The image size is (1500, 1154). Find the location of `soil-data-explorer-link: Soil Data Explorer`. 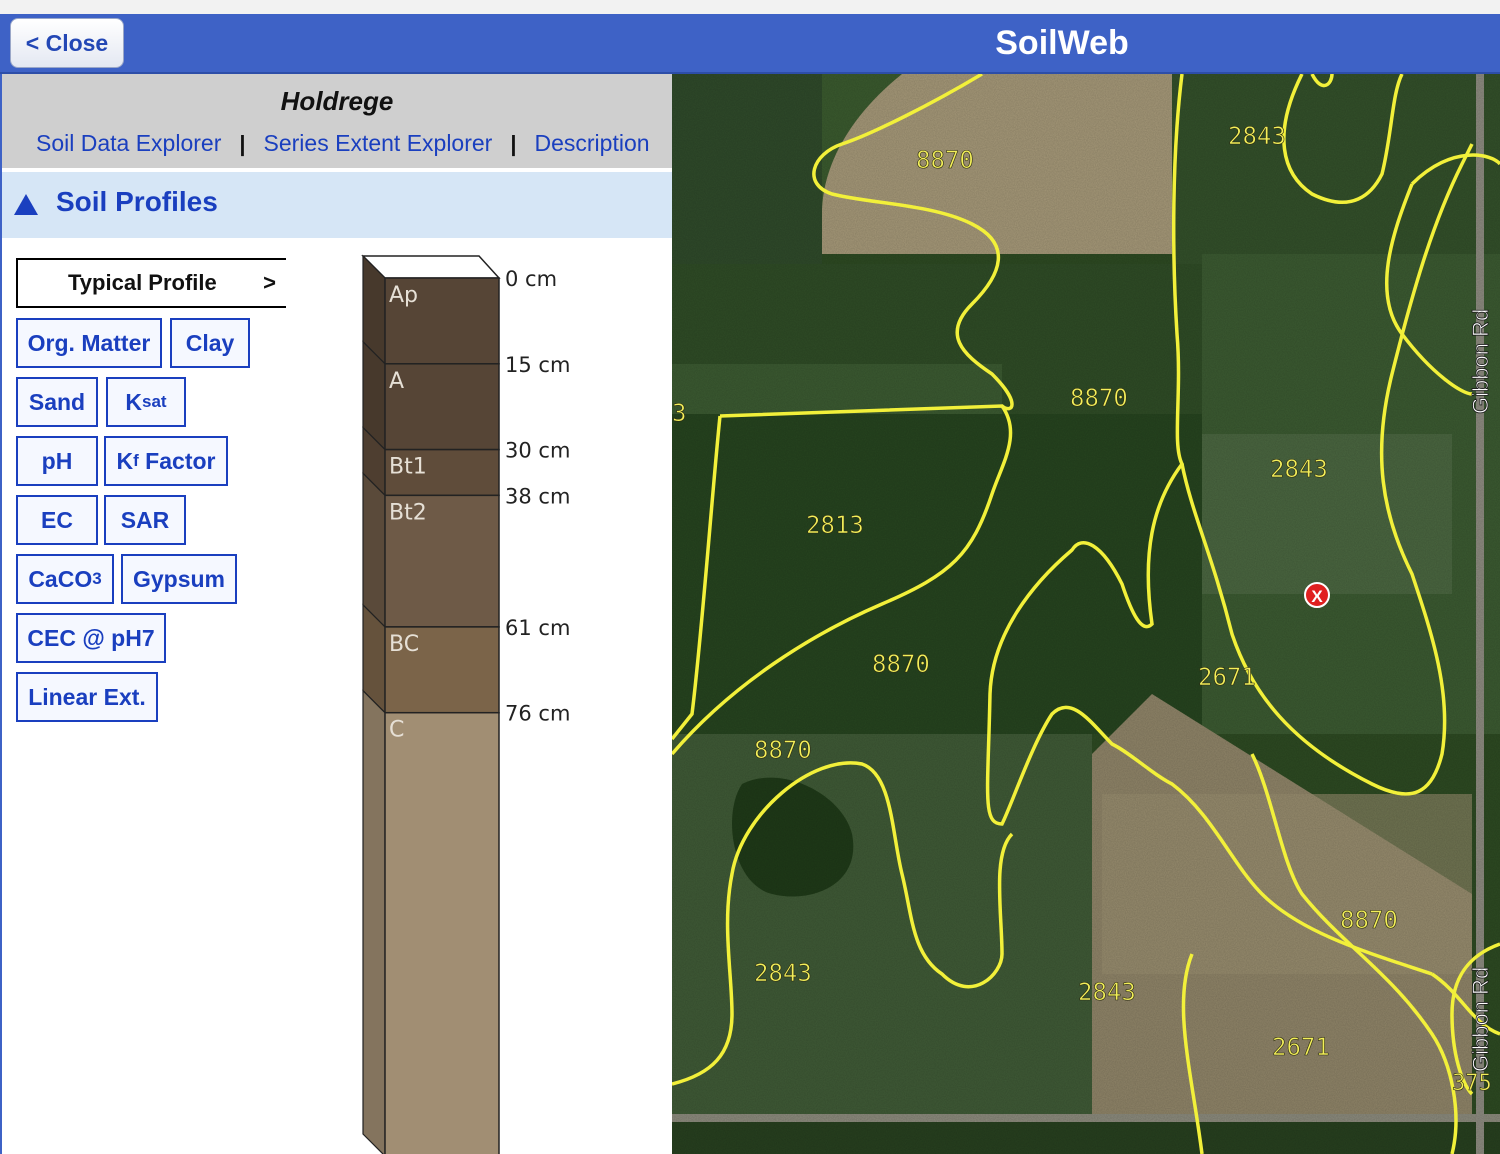

soil-data-explorer-link: Soil Data Explorer is located at coordinates (128, 143).